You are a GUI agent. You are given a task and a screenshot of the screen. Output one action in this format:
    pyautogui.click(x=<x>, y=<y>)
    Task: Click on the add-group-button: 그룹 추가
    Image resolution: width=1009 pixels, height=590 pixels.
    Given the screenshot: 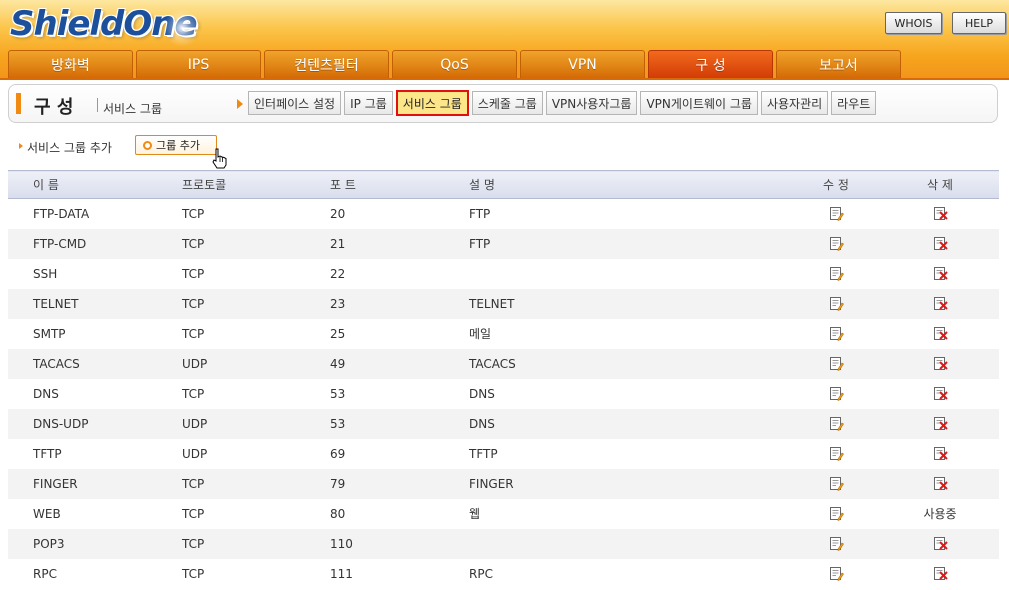 What is the action you would take?
    pyautogui.click(x=176, y=145)
    